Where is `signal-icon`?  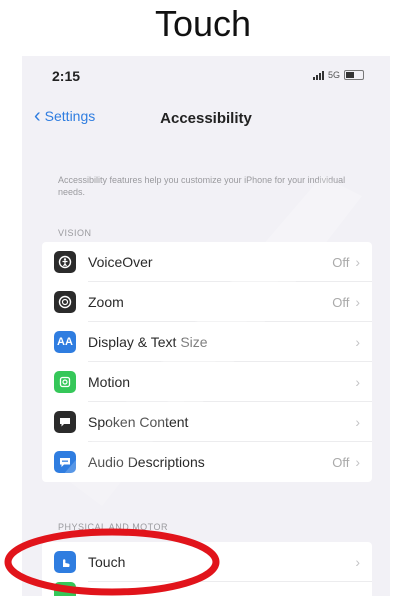
signal-icon is located at coordinates (318, 75).